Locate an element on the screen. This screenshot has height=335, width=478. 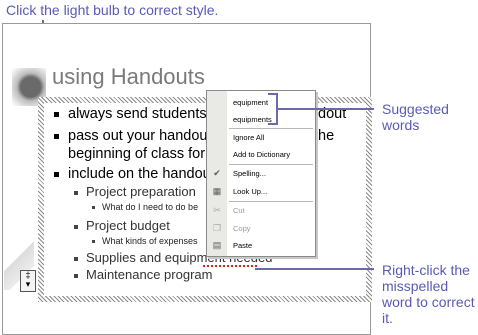
cut-icon: ✂ is located at coordinates (217, 210).